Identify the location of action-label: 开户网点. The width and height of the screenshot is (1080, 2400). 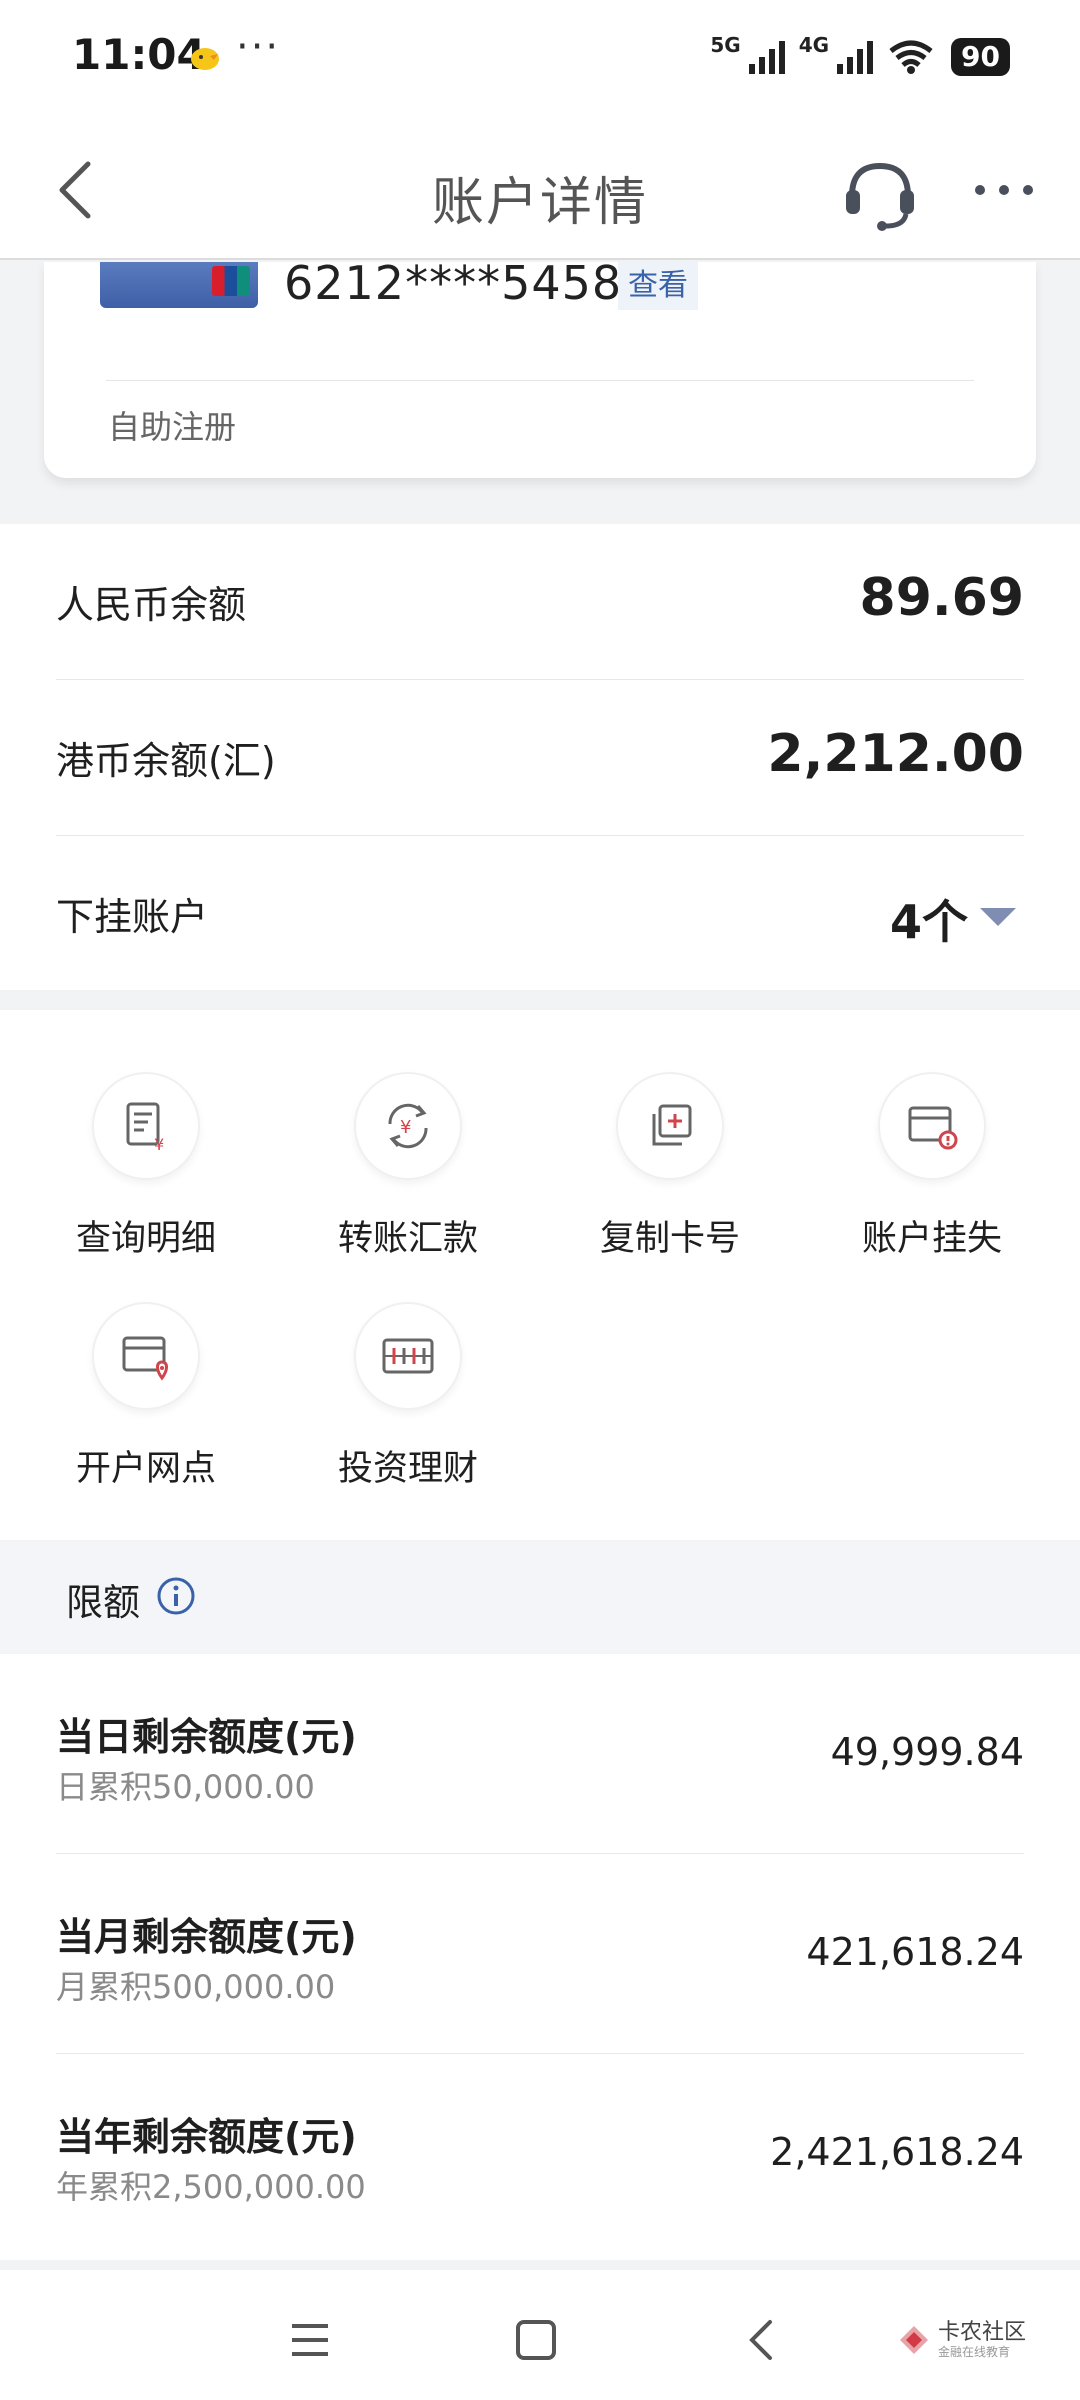
(145, 1469).